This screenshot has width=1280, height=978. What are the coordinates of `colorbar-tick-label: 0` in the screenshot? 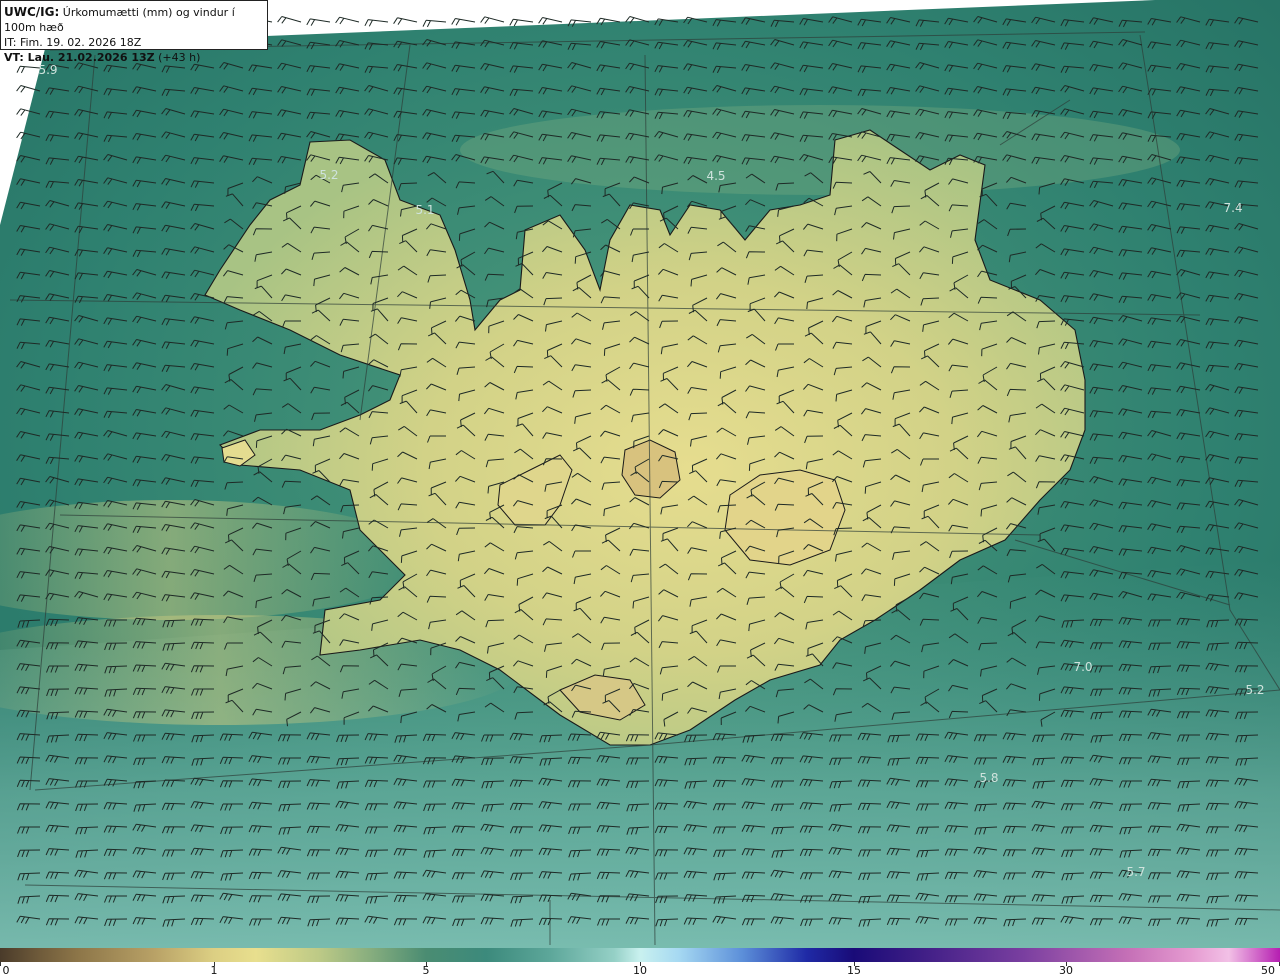 It's located at (6, 970).